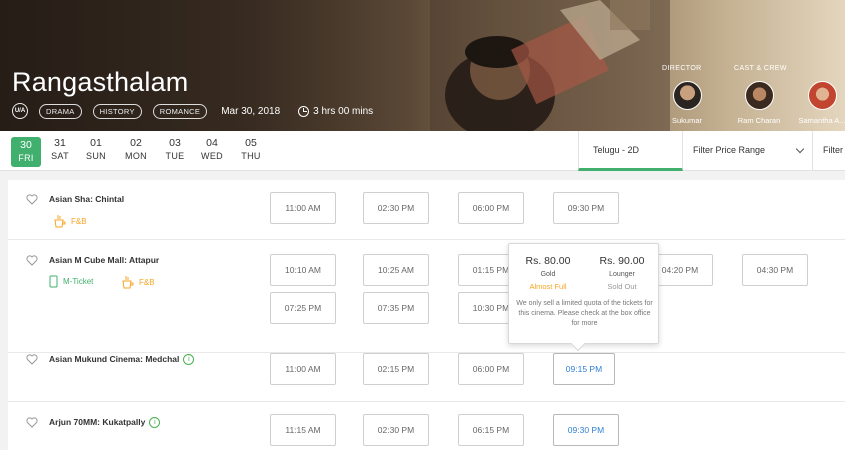 The height and width of the screenshot is (450, 845). I want to click on date-tab: 02 MON, so click(136, 152).